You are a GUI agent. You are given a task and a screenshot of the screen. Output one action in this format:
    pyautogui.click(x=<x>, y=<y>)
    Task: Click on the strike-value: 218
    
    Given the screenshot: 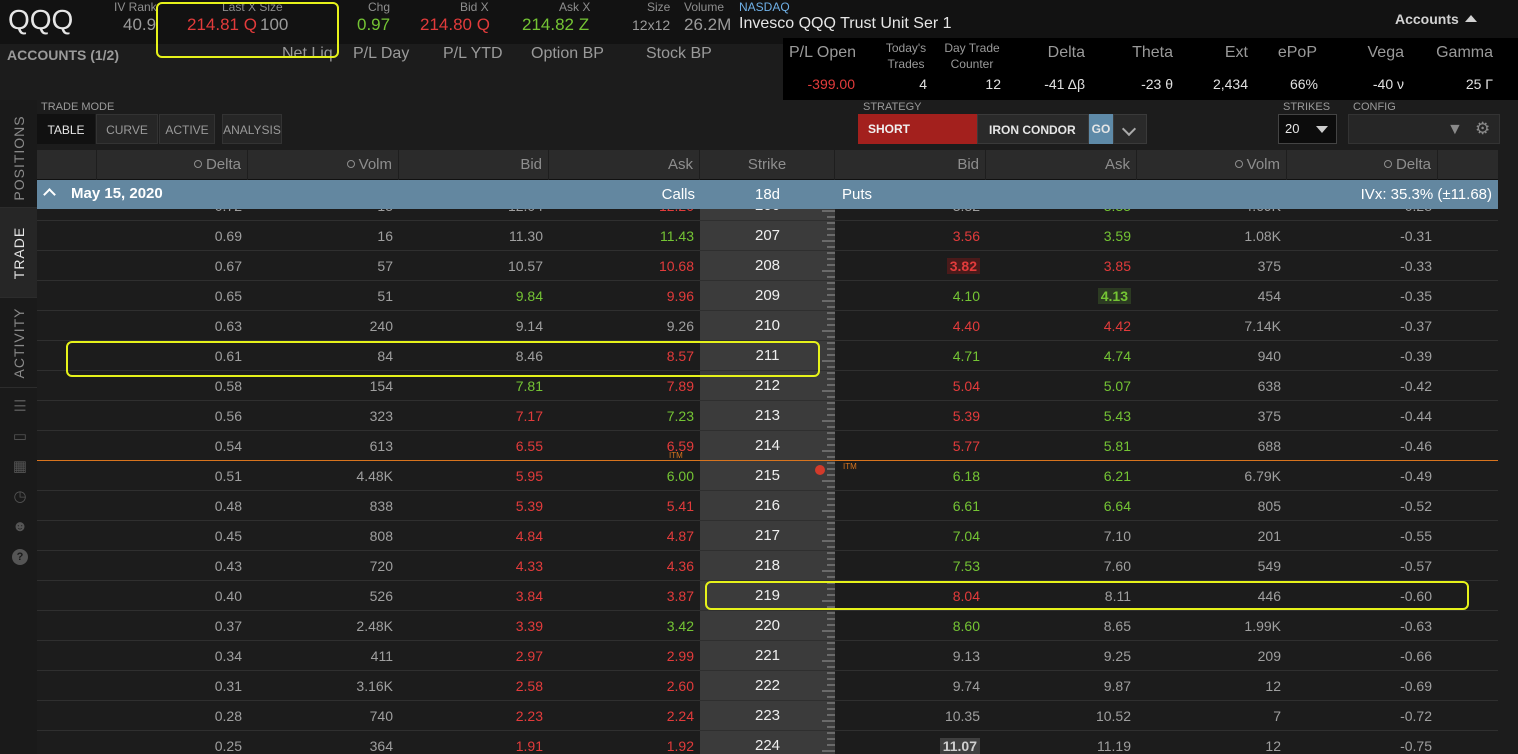 What is the action you would take?
    pyautogui.click(x=767, y=566)
    